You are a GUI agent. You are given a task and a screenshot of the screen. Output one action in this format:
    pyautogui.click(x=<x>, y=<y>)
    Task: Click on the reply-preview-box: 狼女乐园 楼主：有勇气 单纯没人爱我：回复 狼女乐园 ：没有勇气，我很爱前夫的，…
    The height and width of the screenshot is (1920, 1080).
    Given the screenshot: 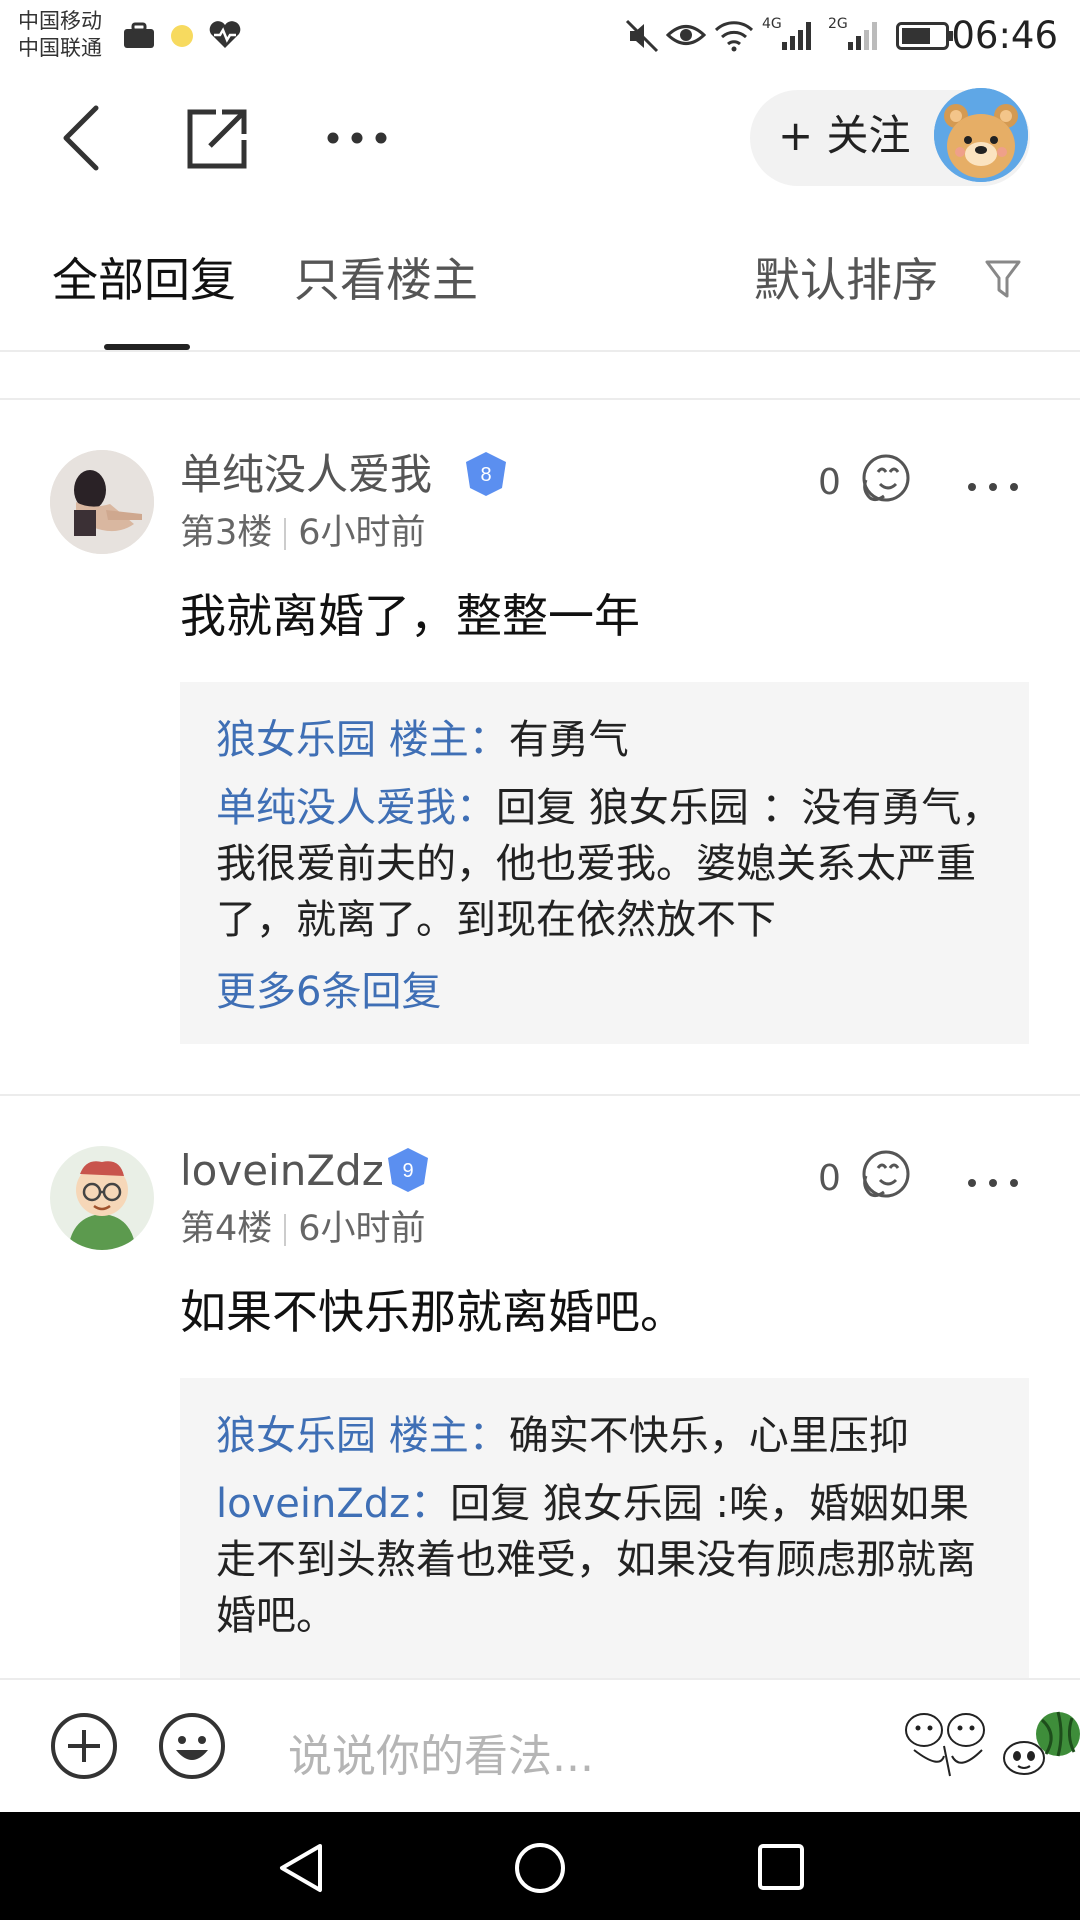 What is the action you would take?
    pyautogui.click(x=604, y=863)
    